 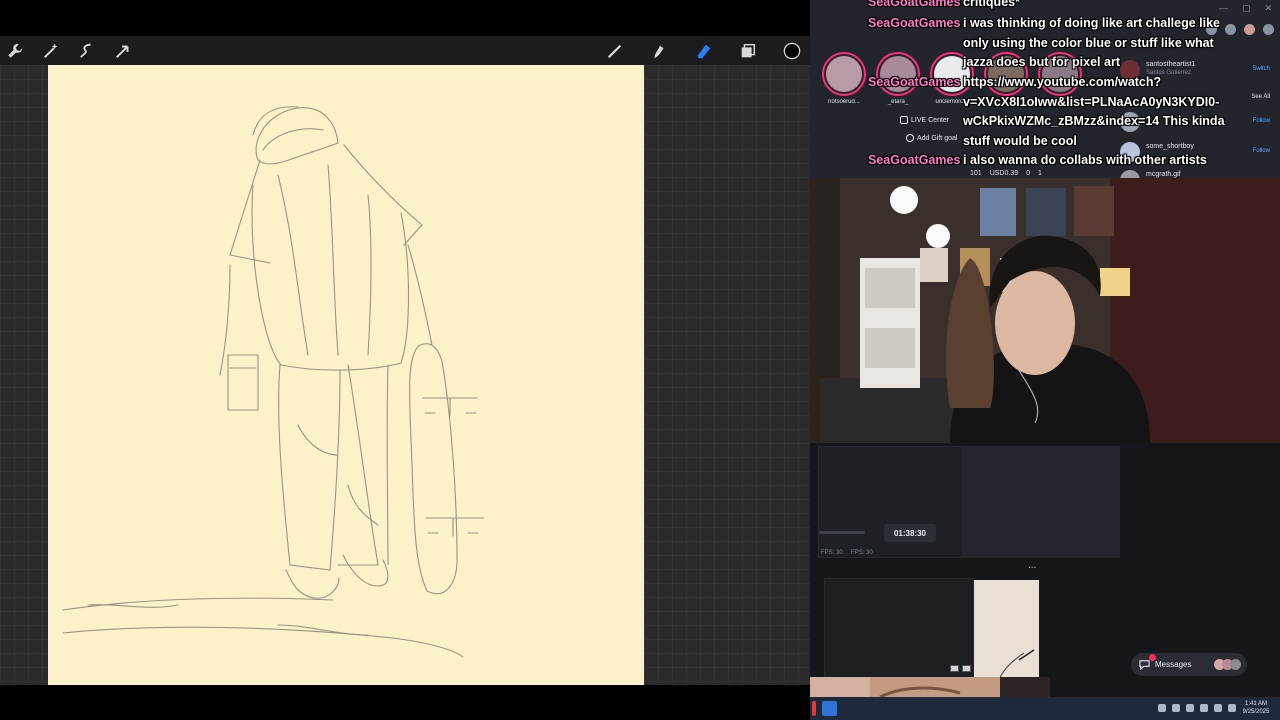 What do you see at coordinates (937, 138) in the screenshot?
I see `add-gift-goal-label: Add Gift goal` at bounding box center [937, 138].